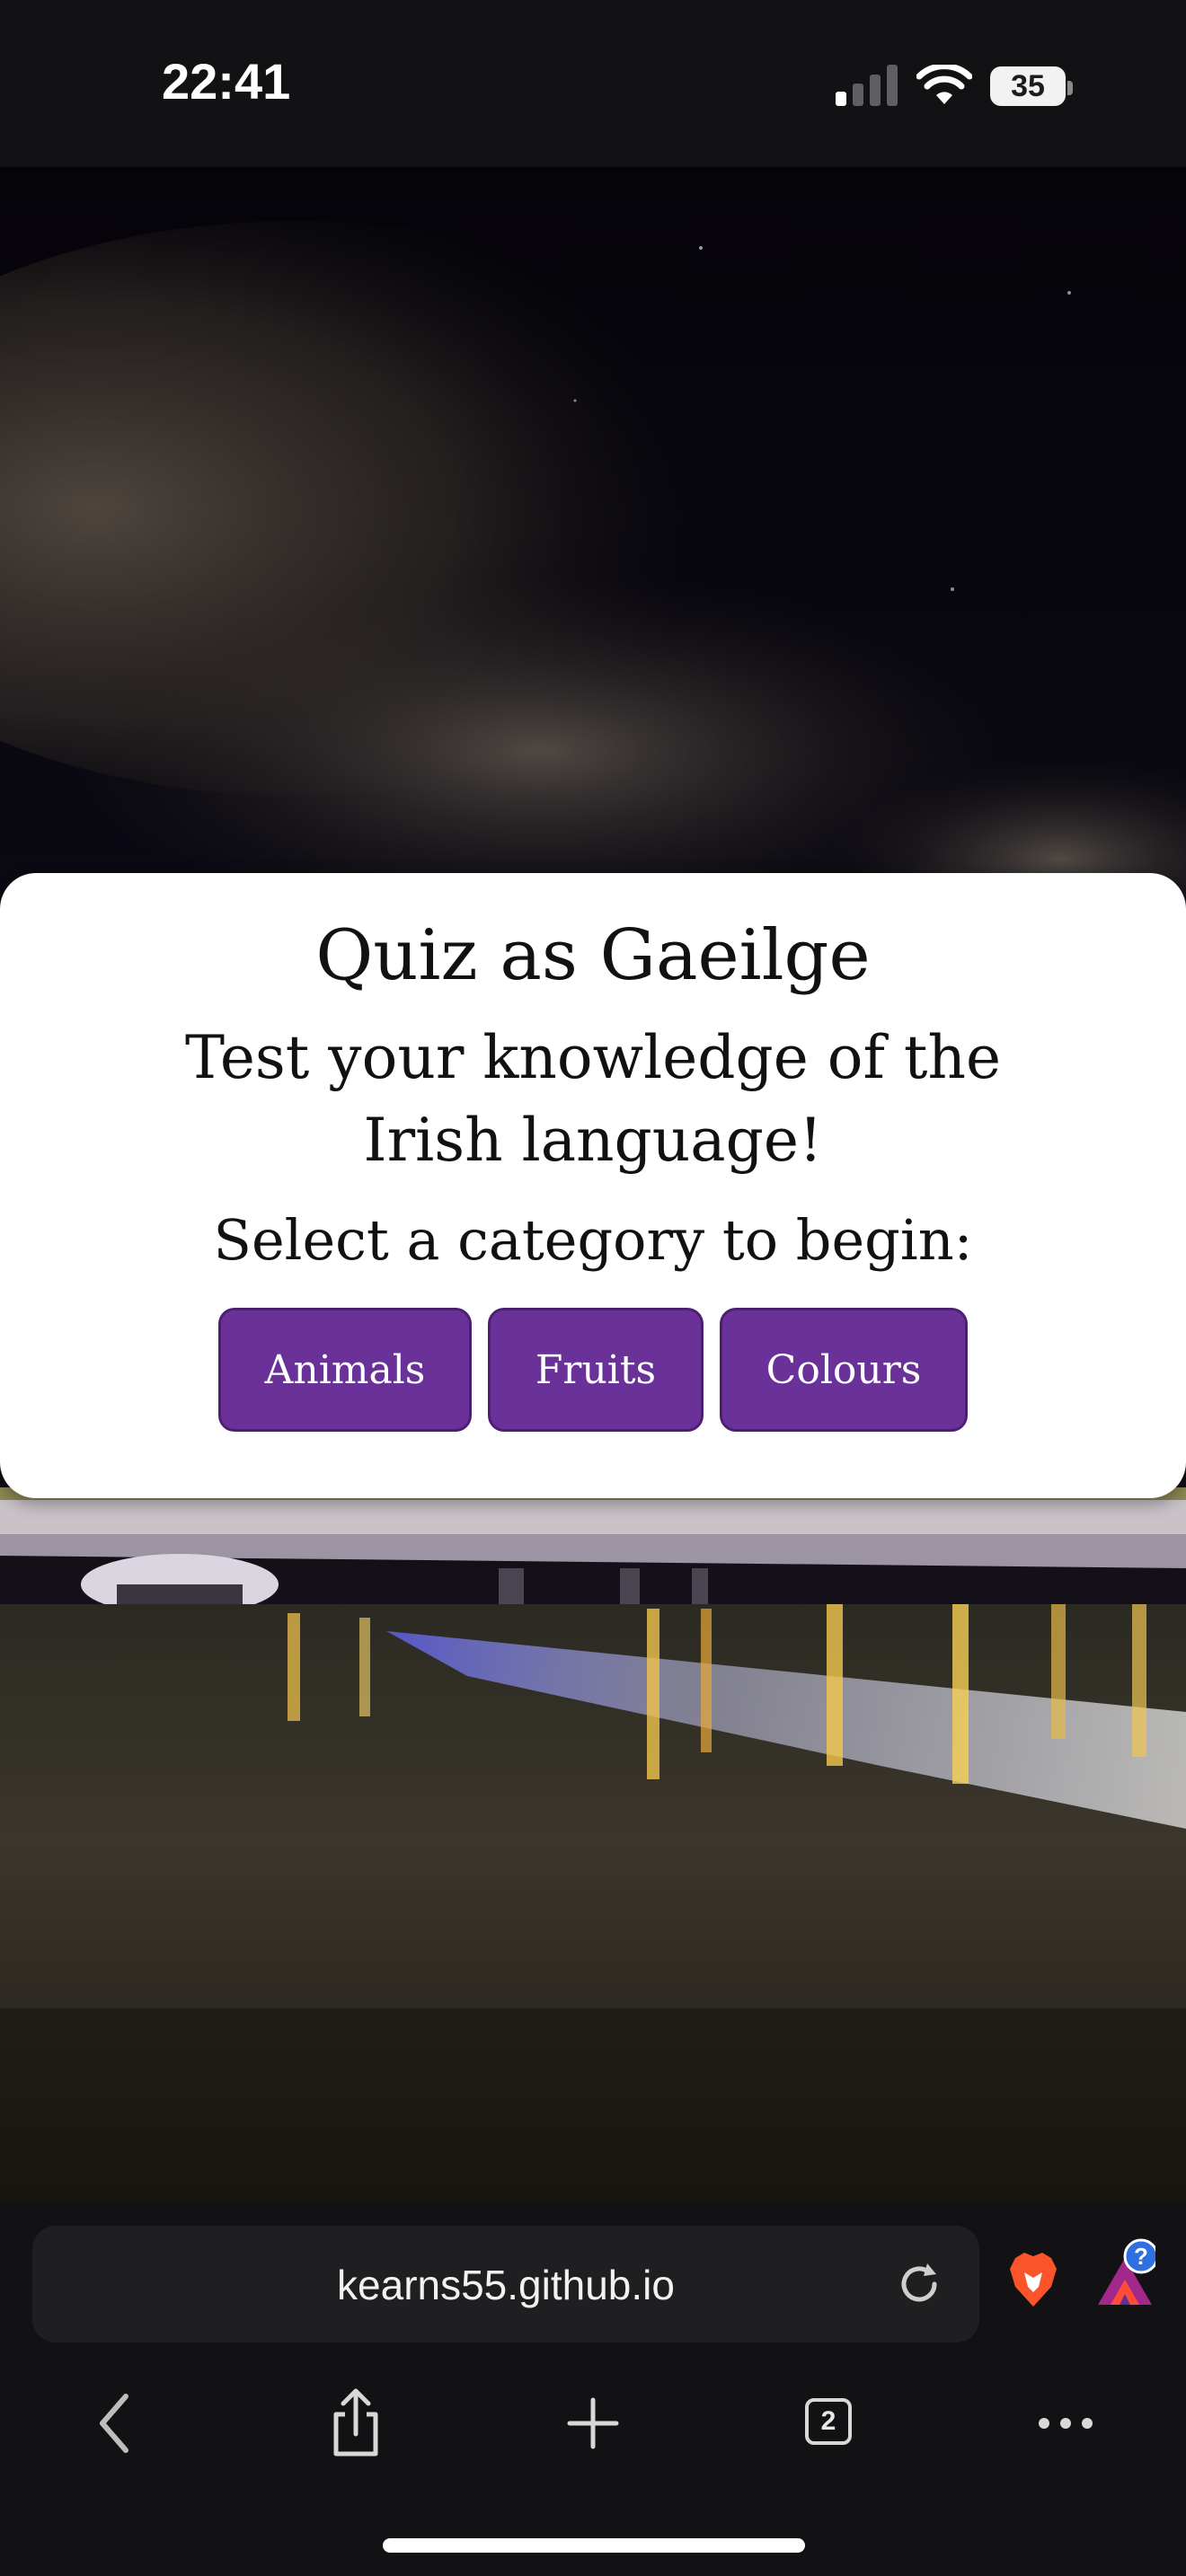 This screenshot has width=1186, height=2576. What do you see at coordinates (596, 1370) in the screenshot?
I see `category-button-fruits: Fruits` at bounding box center [596, 1370].